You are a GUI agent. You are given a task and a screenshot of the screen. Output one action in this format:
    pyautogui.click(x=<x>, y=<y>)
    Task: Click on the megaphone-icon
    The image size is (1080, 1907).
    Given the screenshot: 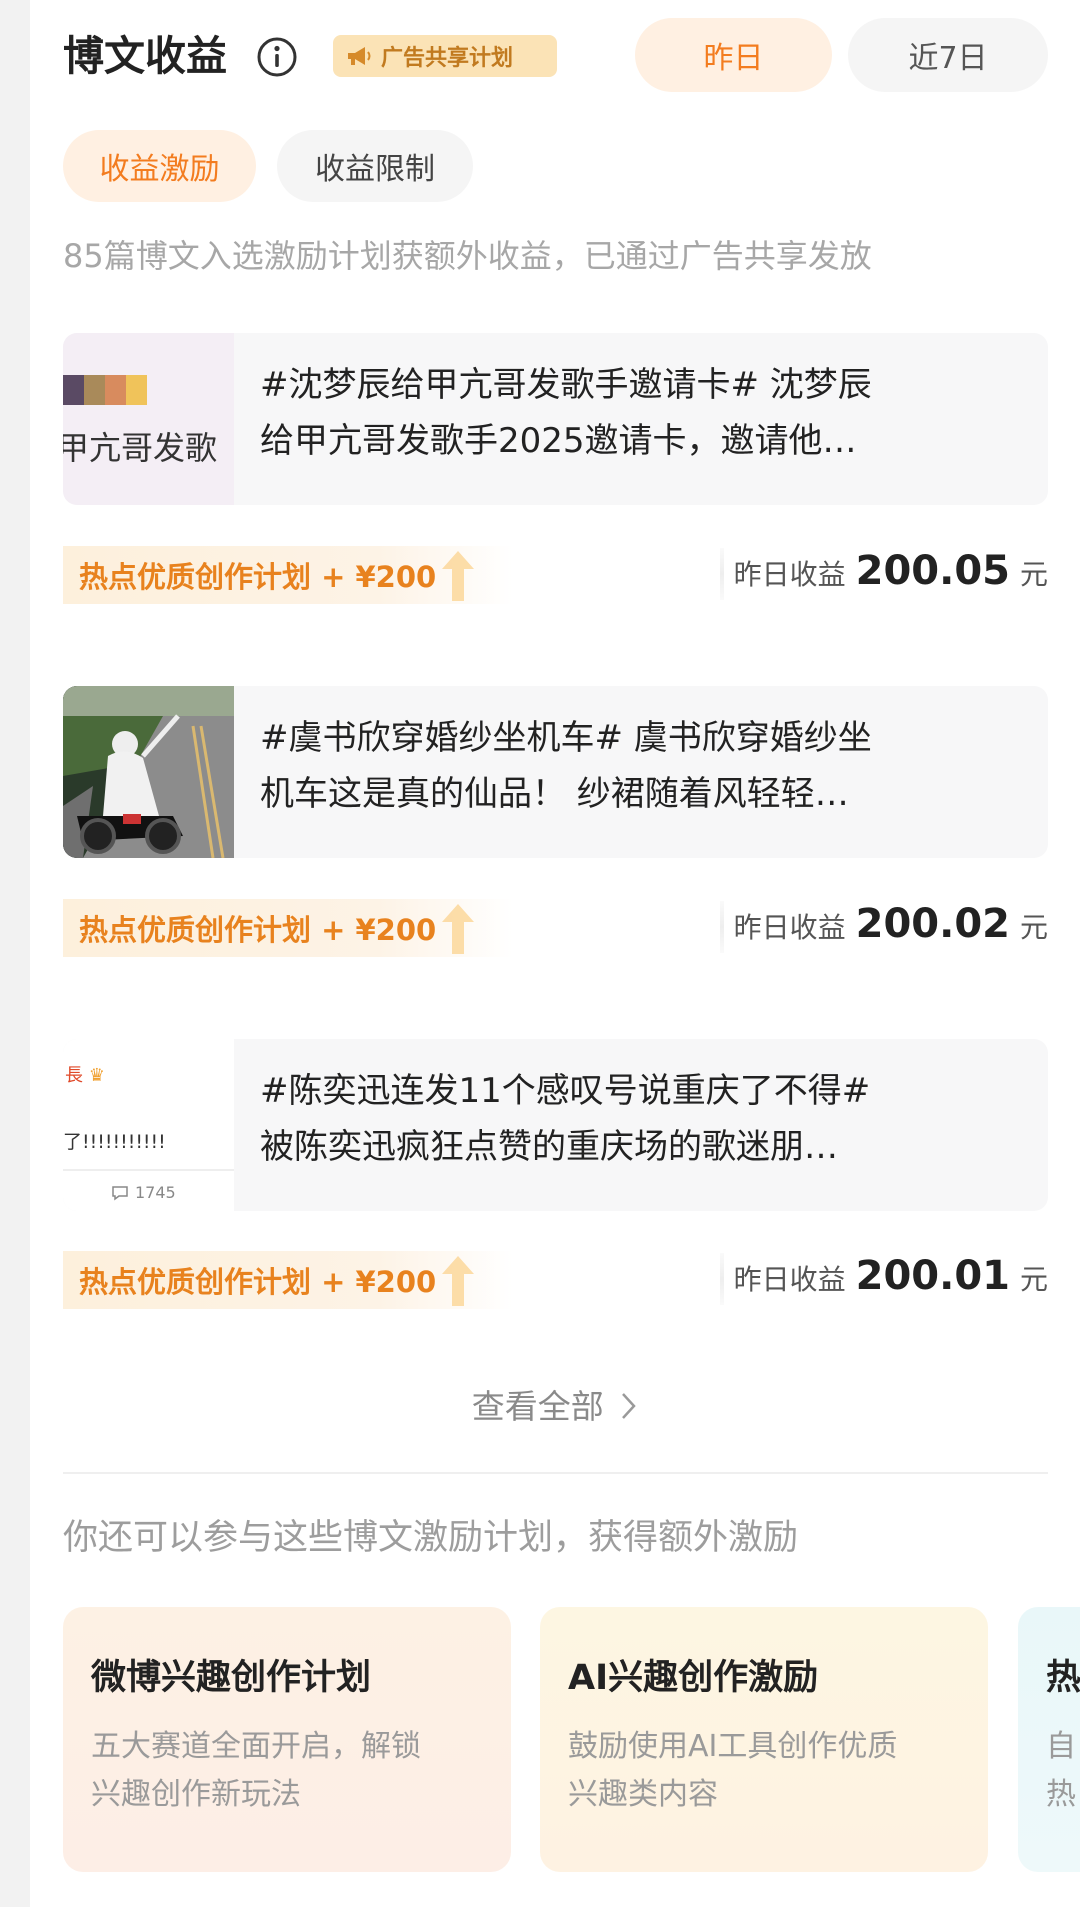 What is the action you would take?
    pyautogui.click(x=359, y=56)
    